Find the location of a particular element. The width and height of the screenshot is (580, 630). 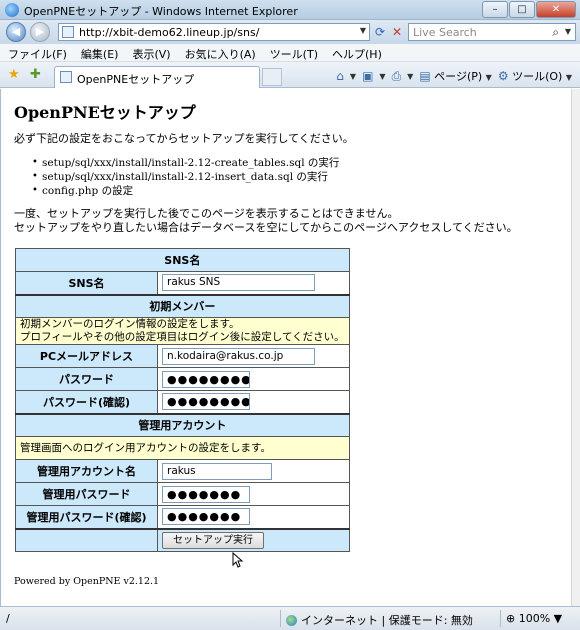

menu-file: ファイル(F) is located at coordinates (36, 52).